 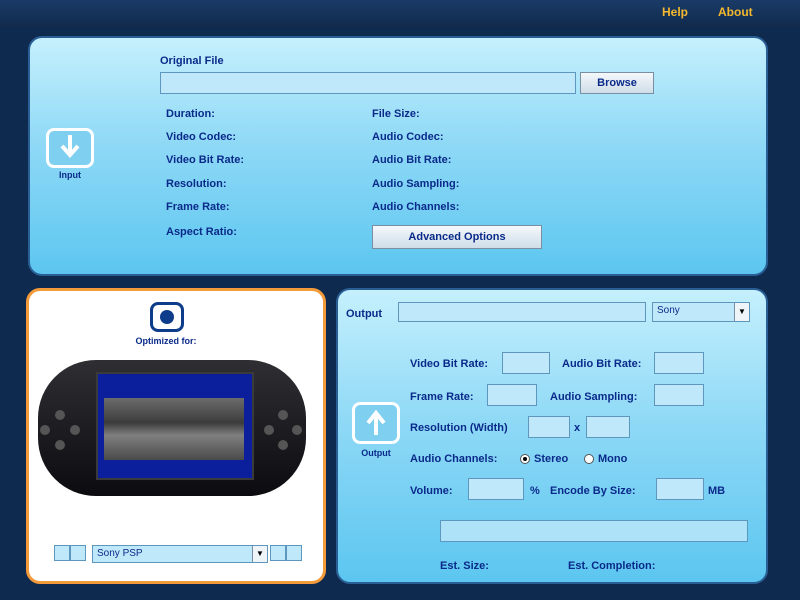 I want to click on video-bit-rate-label: Video Bit Rate:, so click(x=205, y=160).